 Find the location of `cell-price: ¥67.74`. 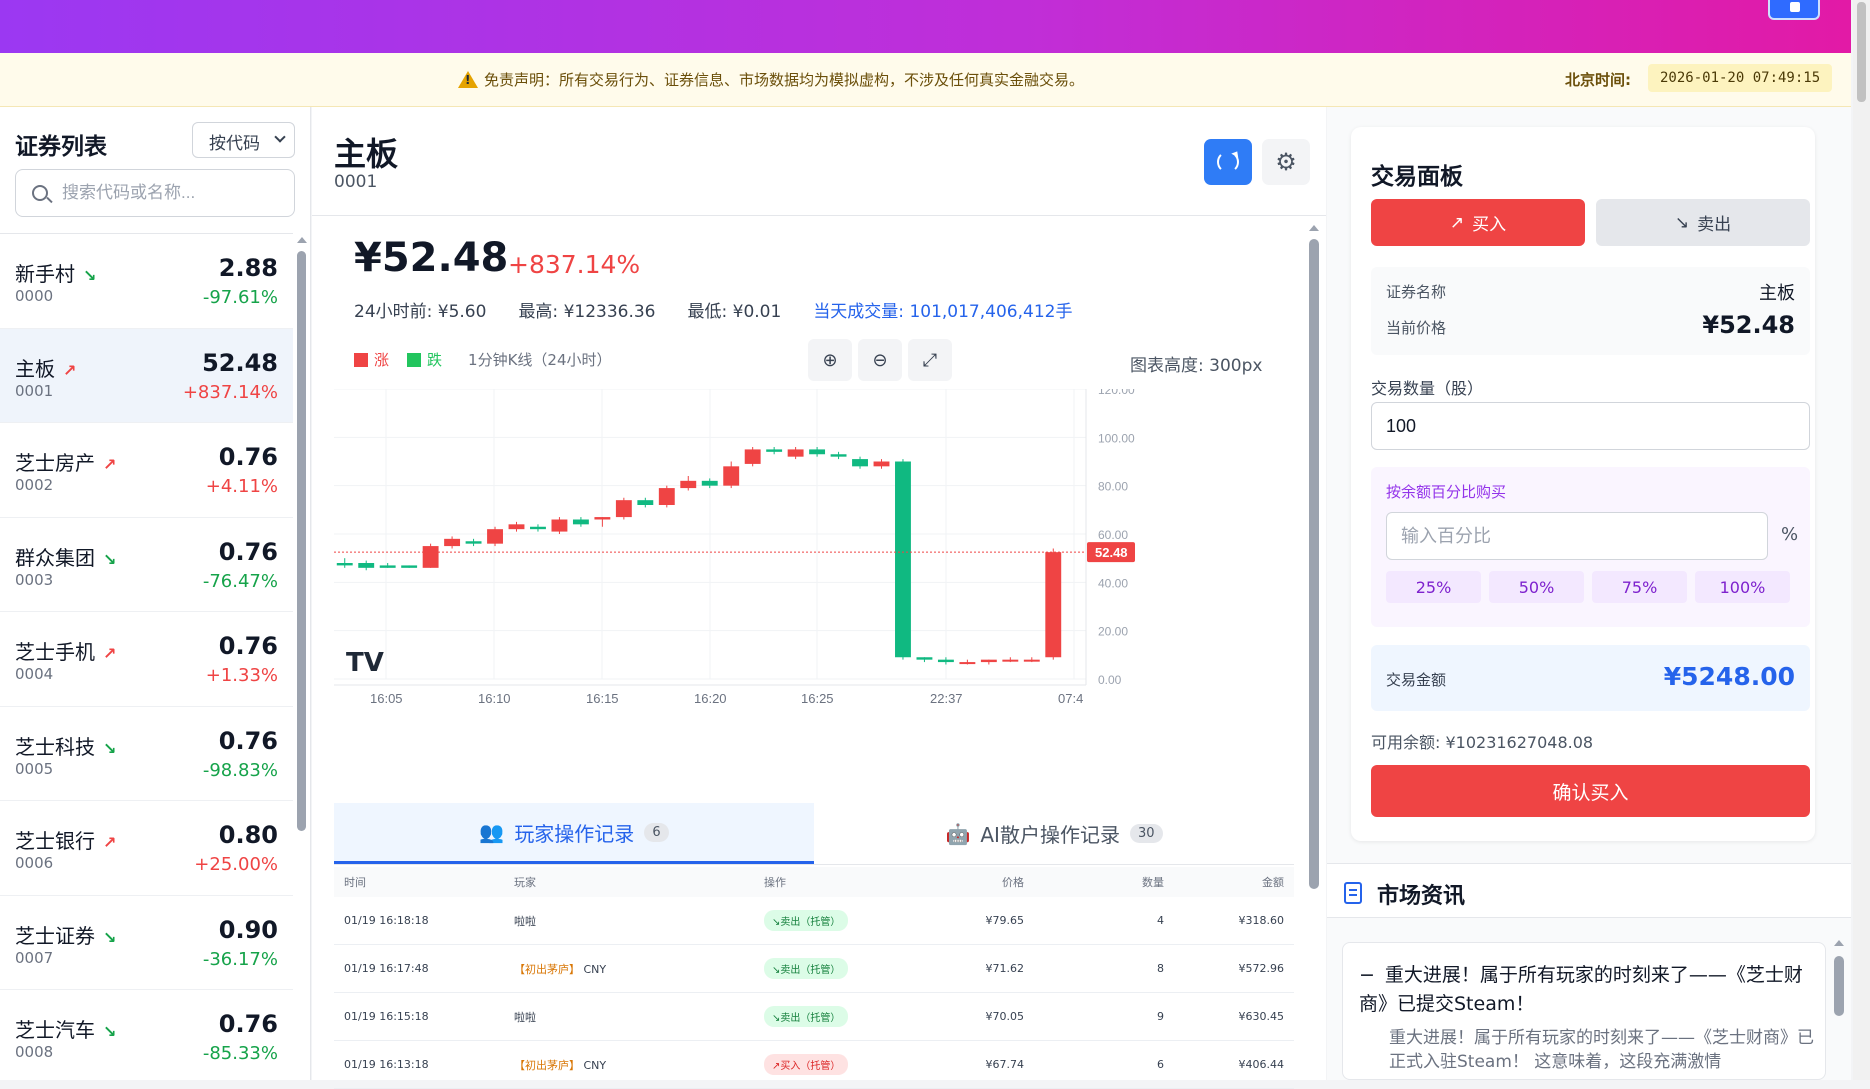

cell-price: ¥67.74 is located at coordinates (1005, 1064).